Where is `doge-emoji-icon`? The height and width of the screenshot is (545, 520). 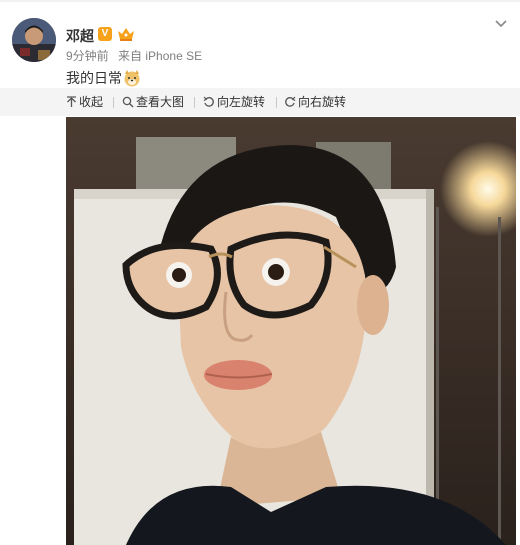
doge-emoji-icon is located at coordinates (132, 79).